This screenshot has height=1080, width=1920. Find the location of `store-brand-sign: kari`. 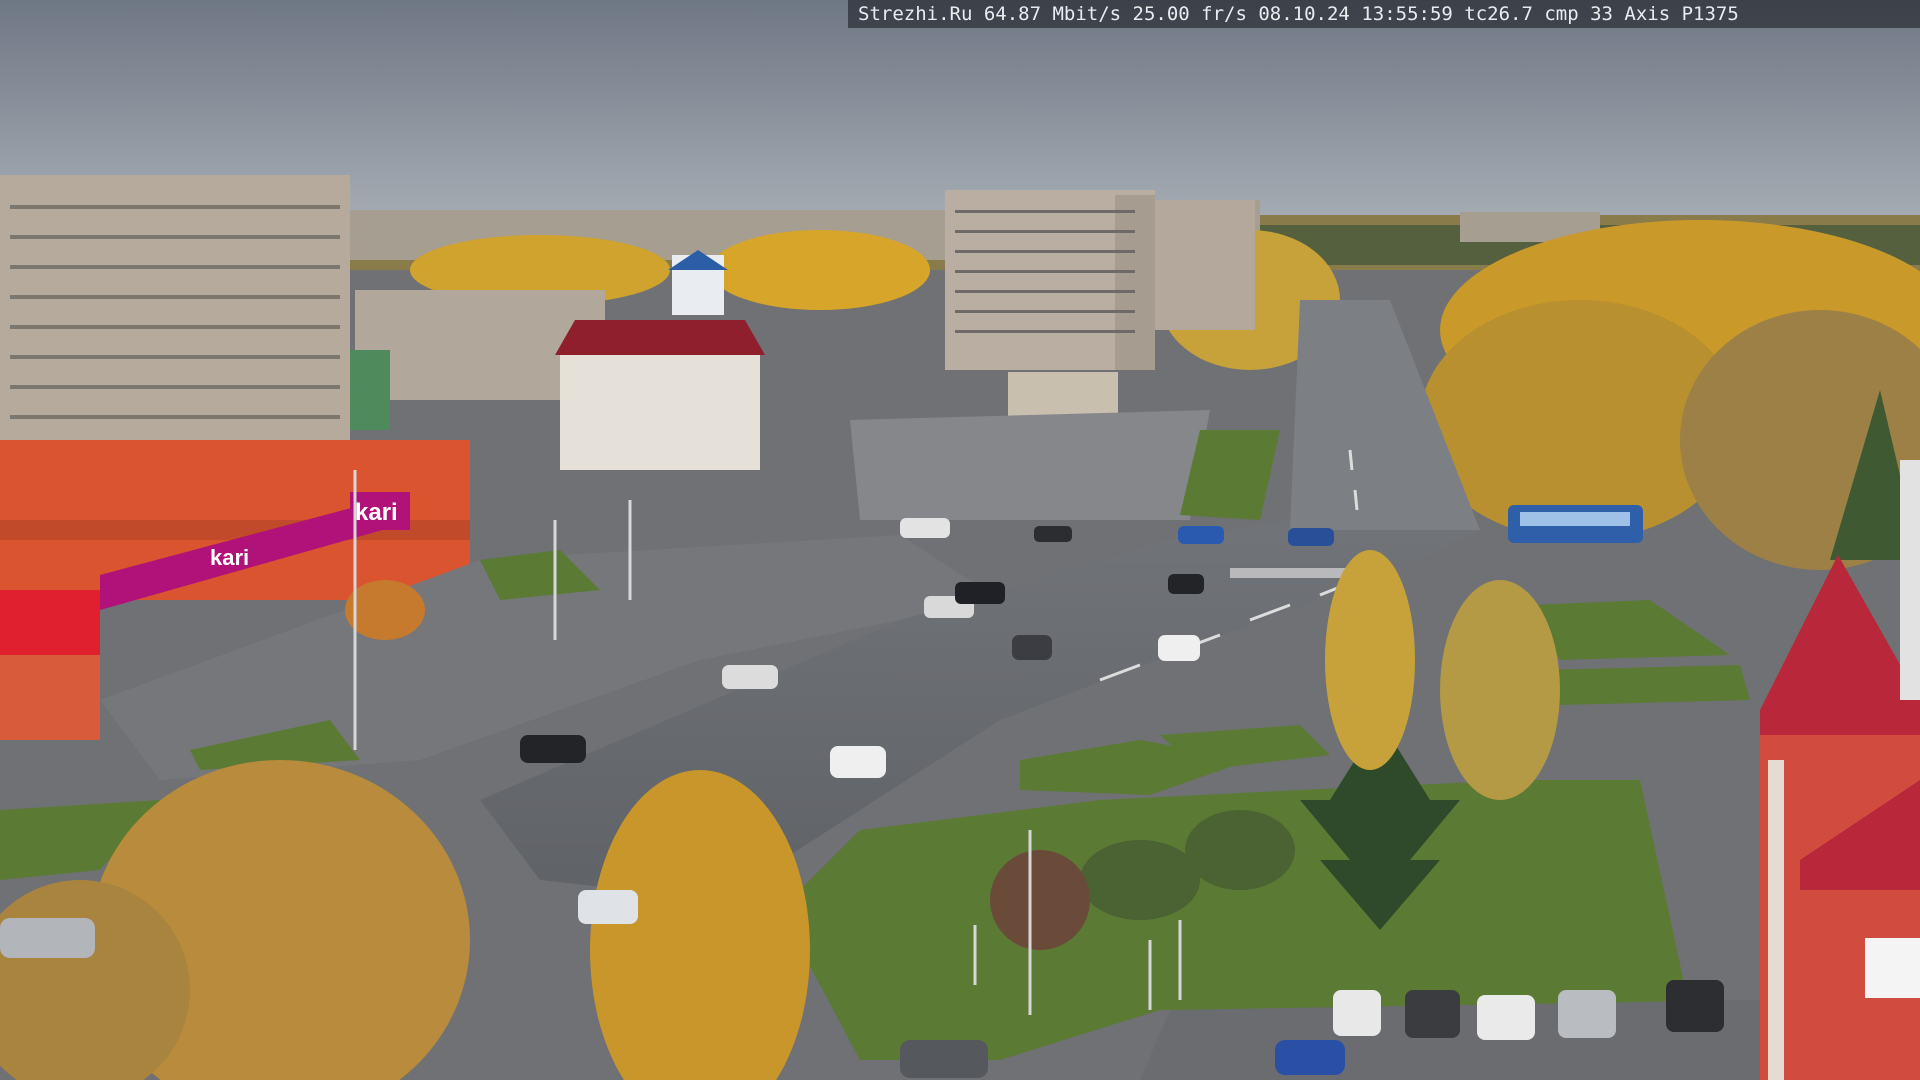

store-brand-sign: kari is located at coordinates (376, 512).